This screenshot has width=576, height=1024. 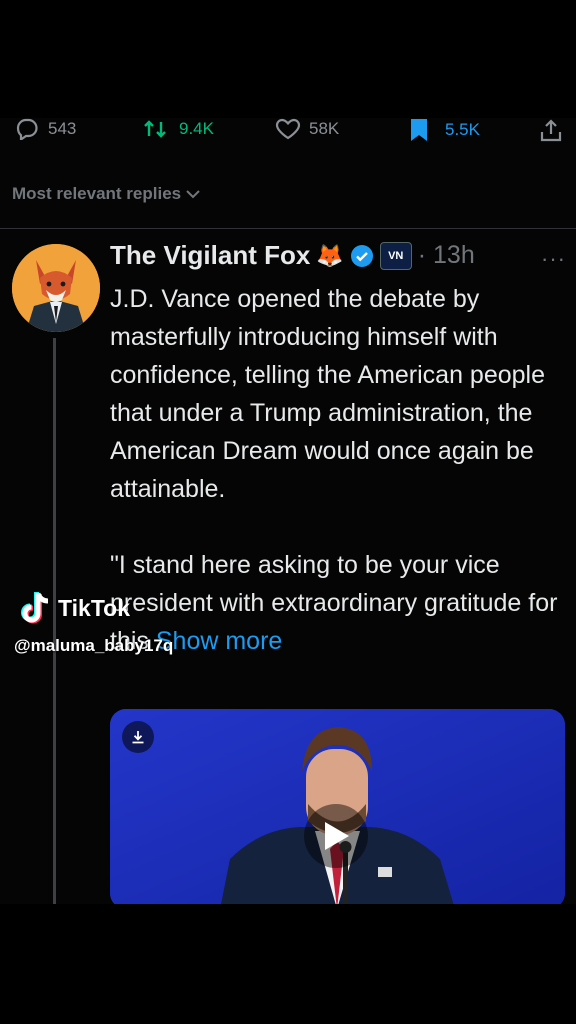 I want to click on reply-button: 543, so click(x=45, y=129).